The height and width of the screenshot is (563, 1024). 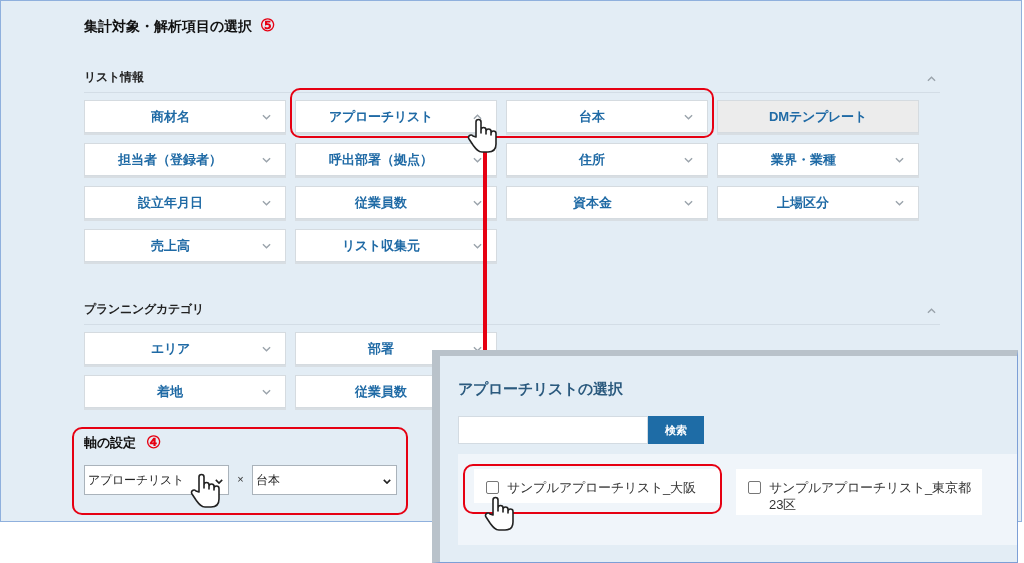 I want to click on category-dropdown: 売上高, so click(x=185, y=245).